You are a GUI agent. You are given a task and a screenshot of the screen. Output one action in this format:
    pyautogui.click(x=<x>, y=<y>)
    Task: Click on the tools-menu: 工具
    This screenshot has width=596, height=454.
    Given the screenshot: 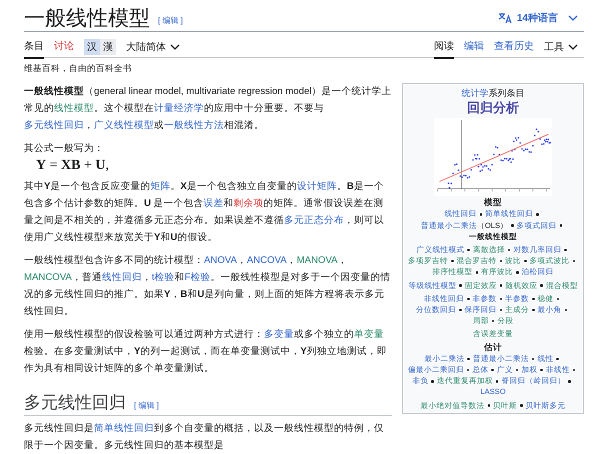 What is the action you would take?
    pyautogui.click(x=554, y=47)
    